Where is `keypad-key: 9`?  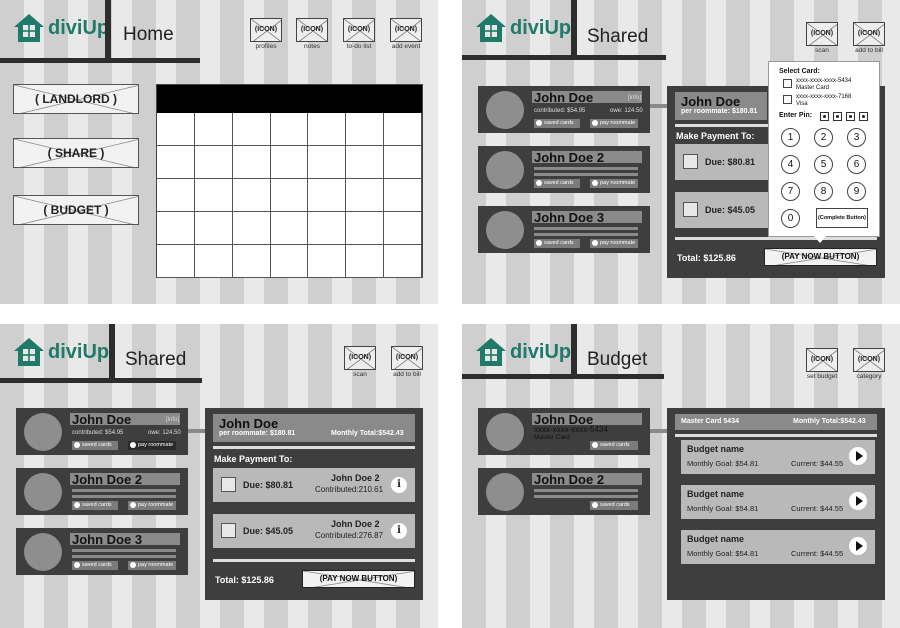 keypad-key: 9 is located at coordinates (856, 191).